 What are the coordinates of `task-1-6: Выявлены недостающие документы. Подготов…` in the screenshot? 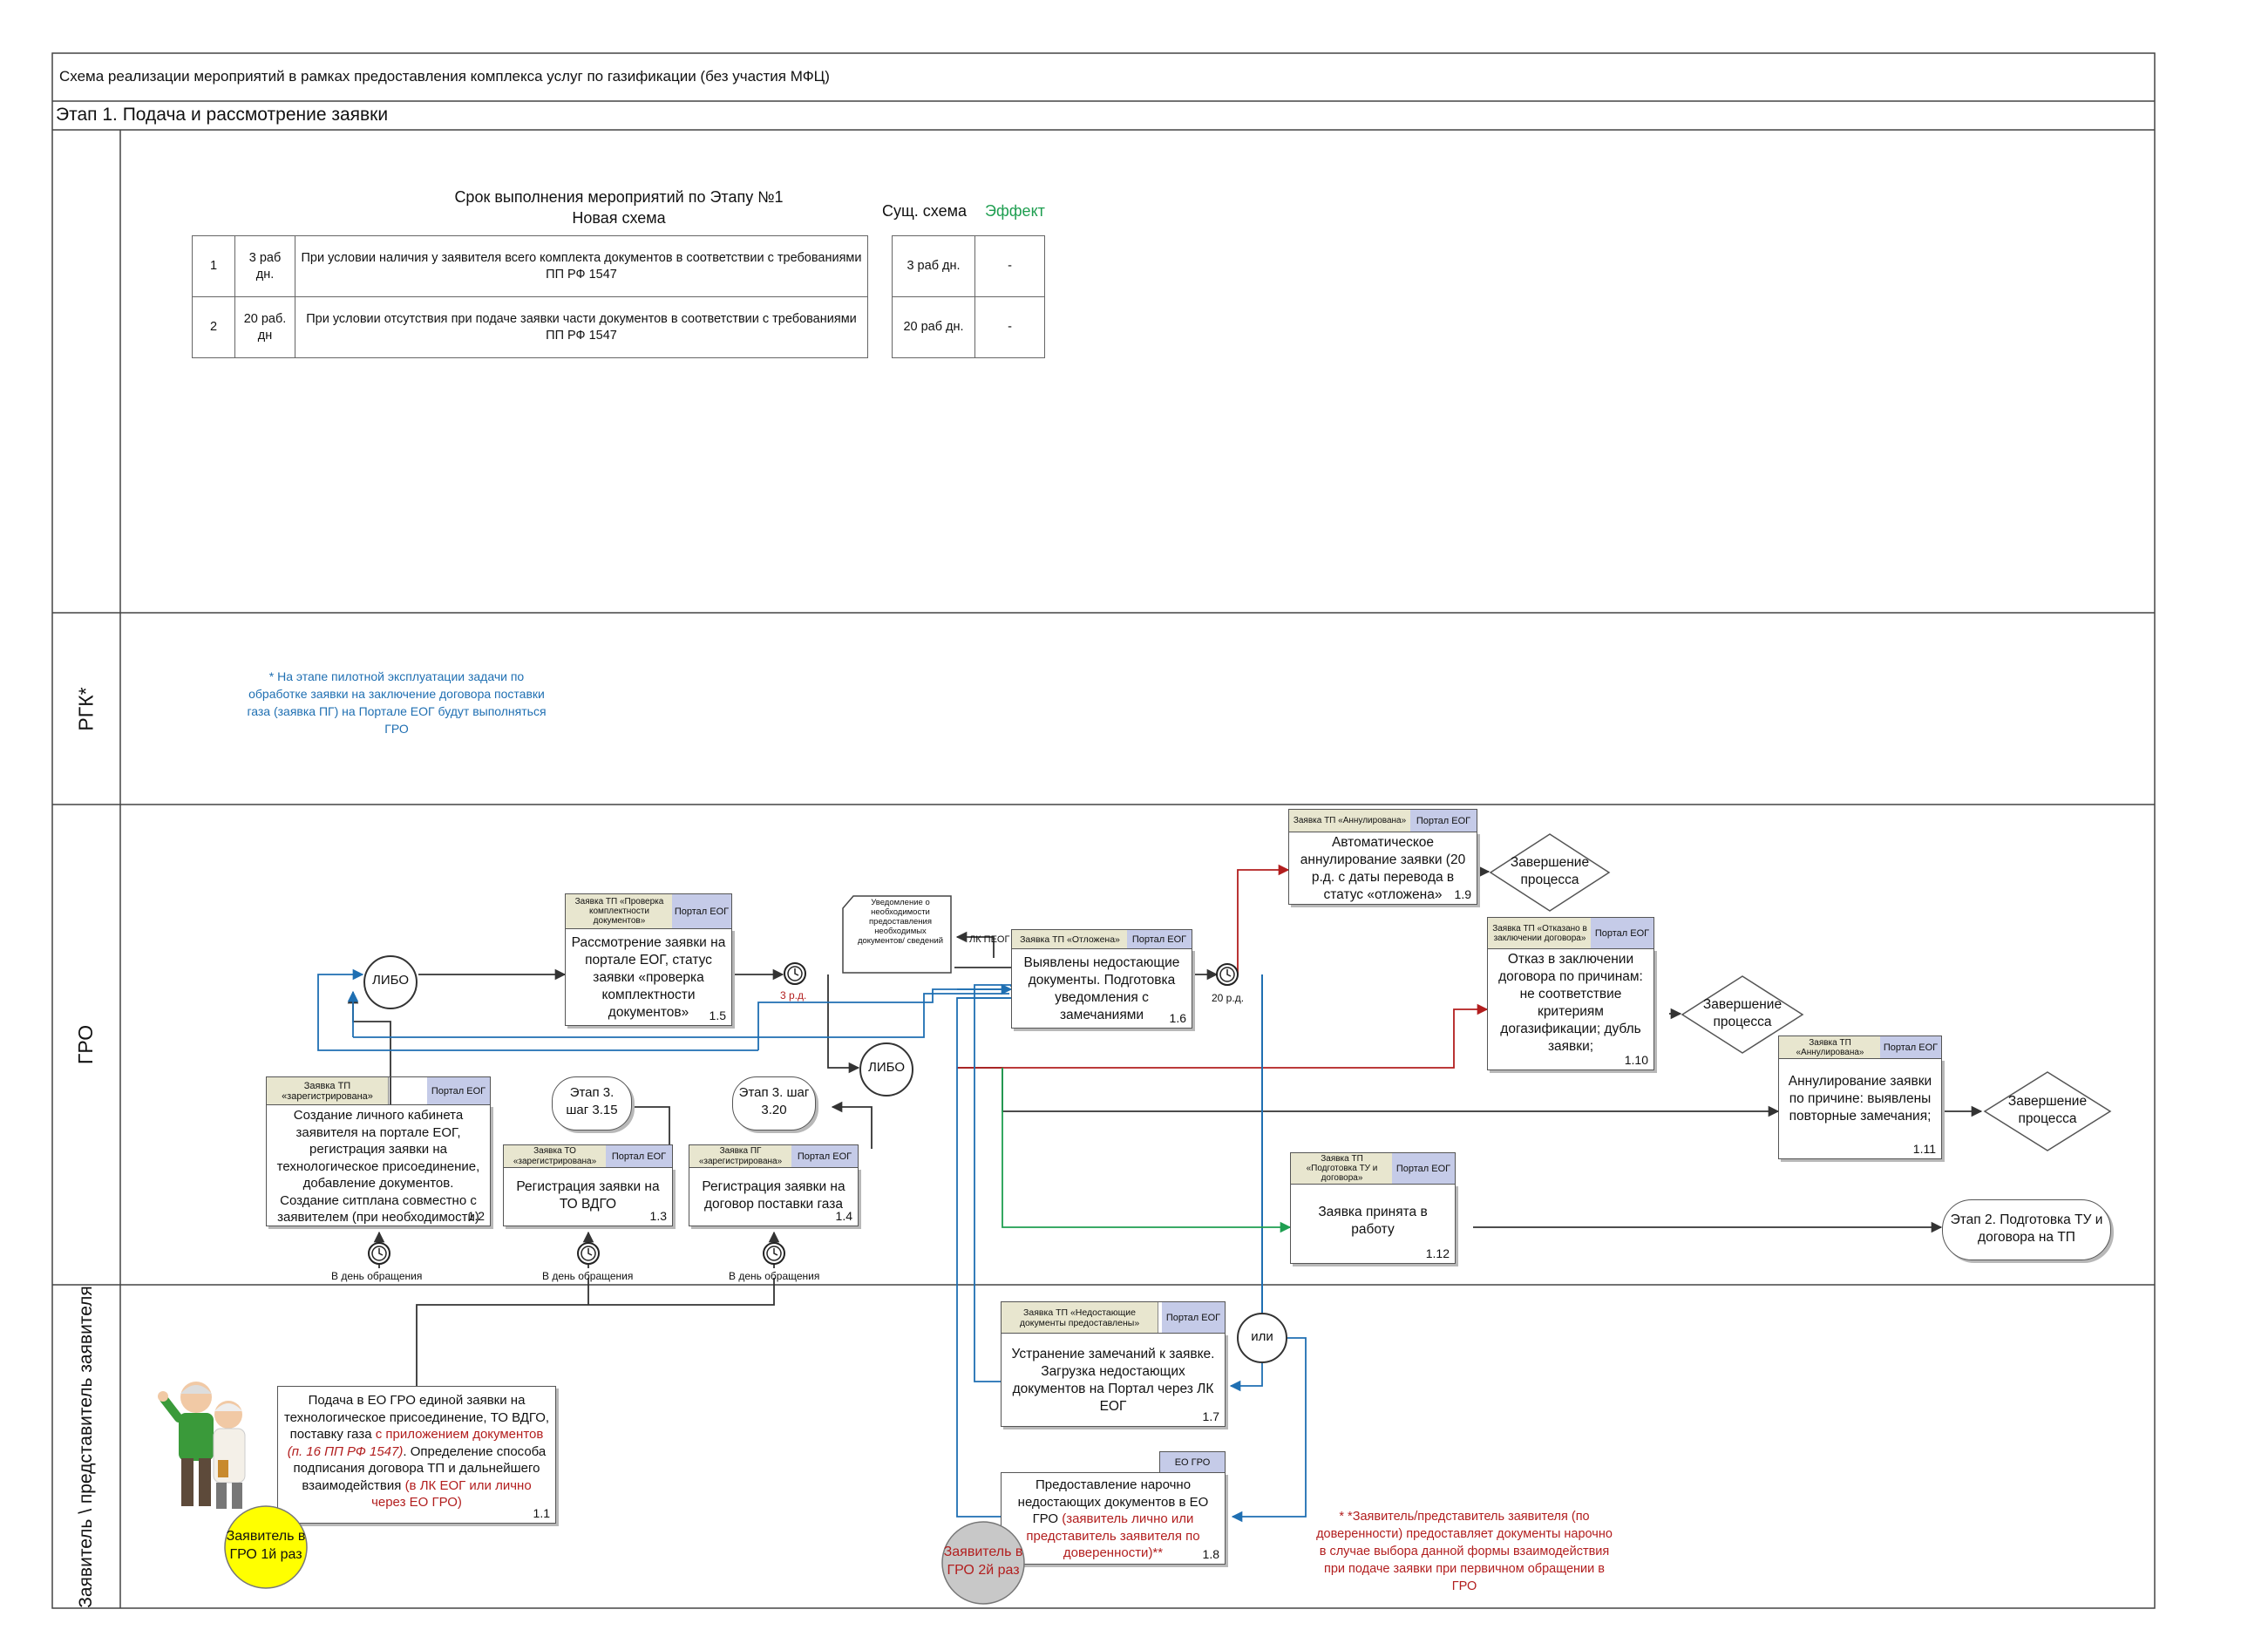 It's located at (1101, 988).